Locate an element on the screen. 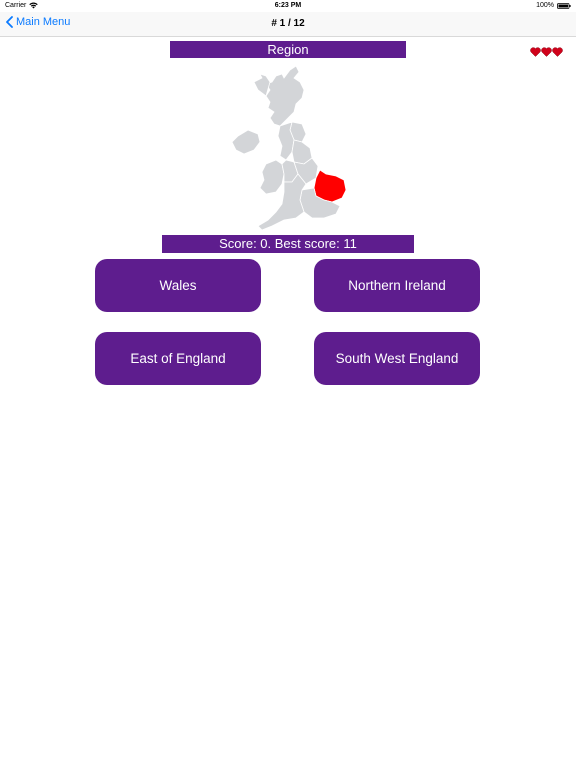 The image size is (576, 768). map-region-wales is located at coordinates (272, 177).